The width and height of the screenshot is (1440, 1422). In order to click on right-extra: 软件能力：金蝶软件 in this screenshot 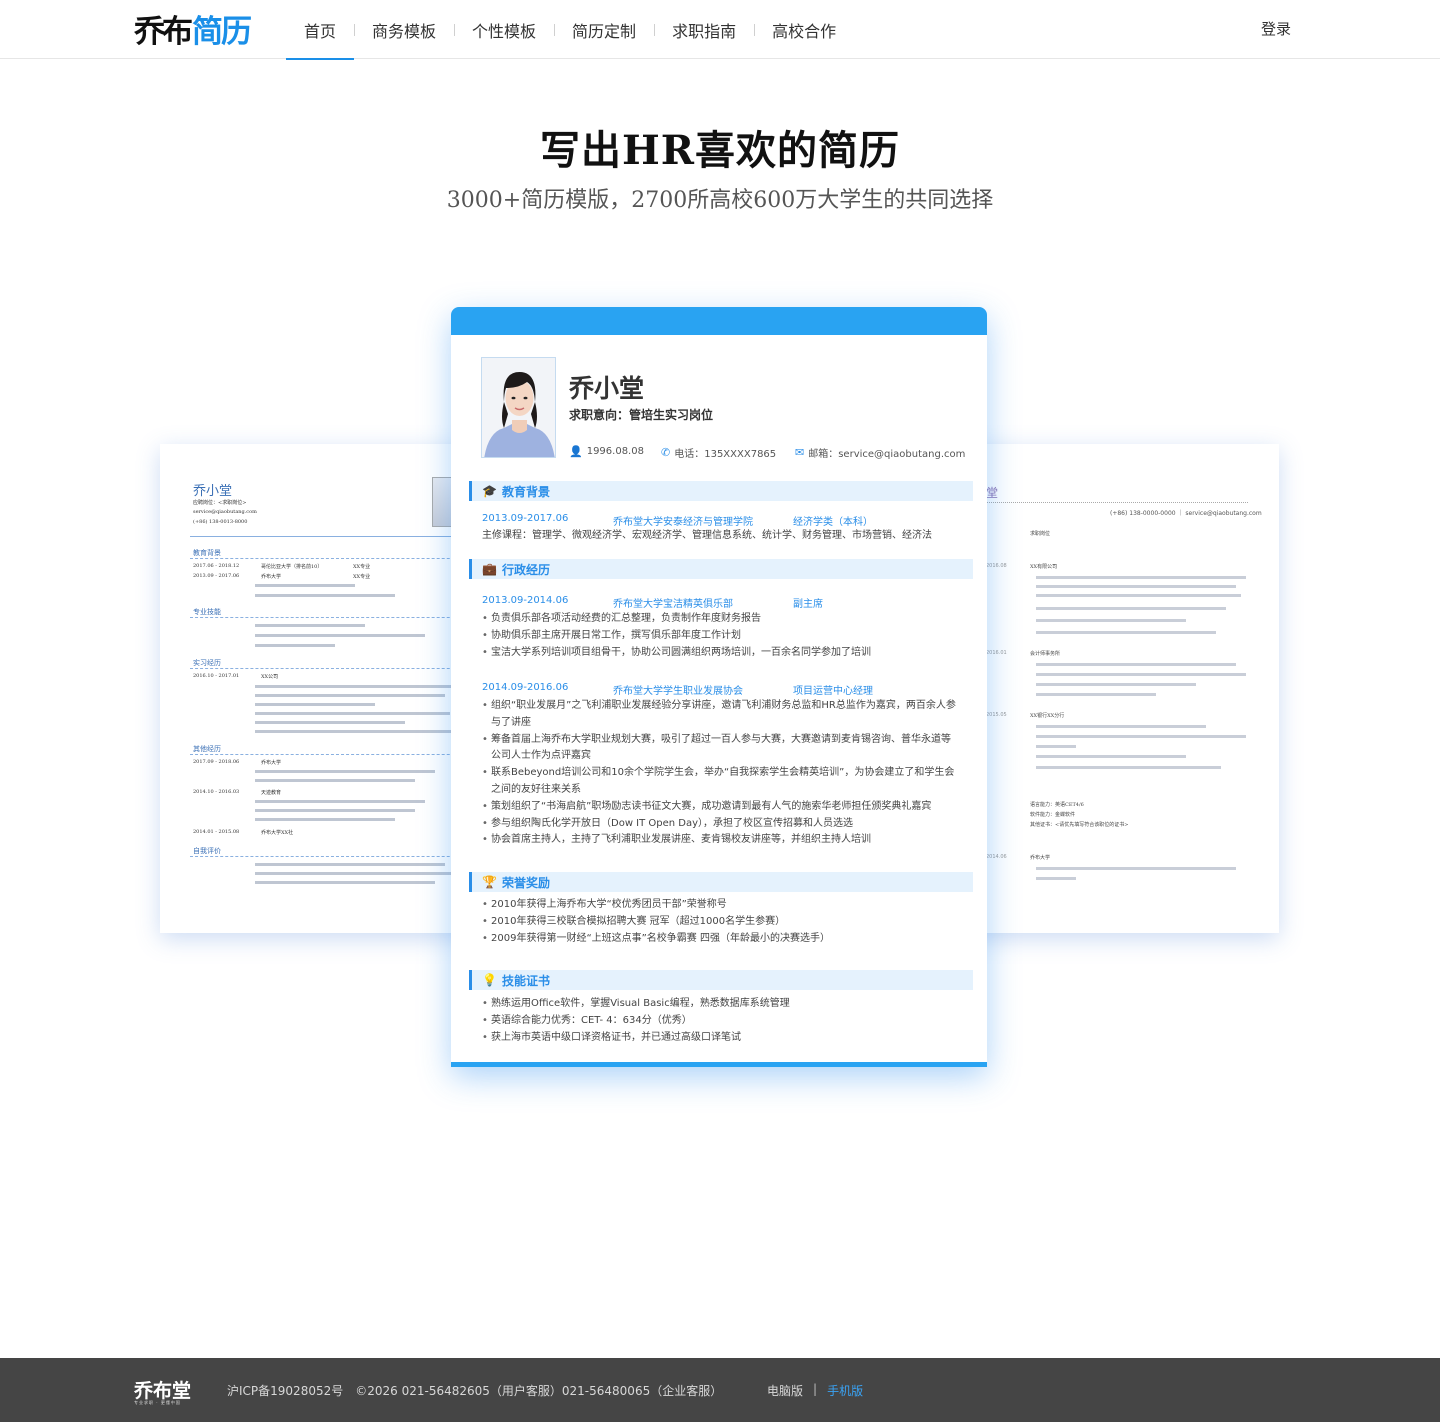, I will do `click(1053, 815)`.